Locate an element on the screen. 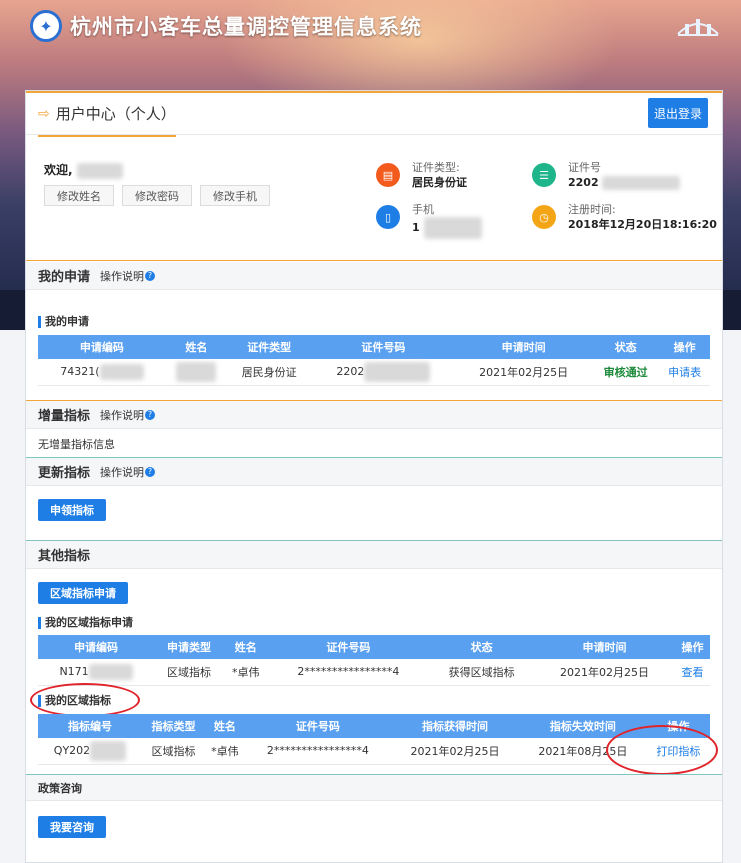 The image size is (741, 863). welcome-text: 欢迎, is located at coordinates (83, 170).